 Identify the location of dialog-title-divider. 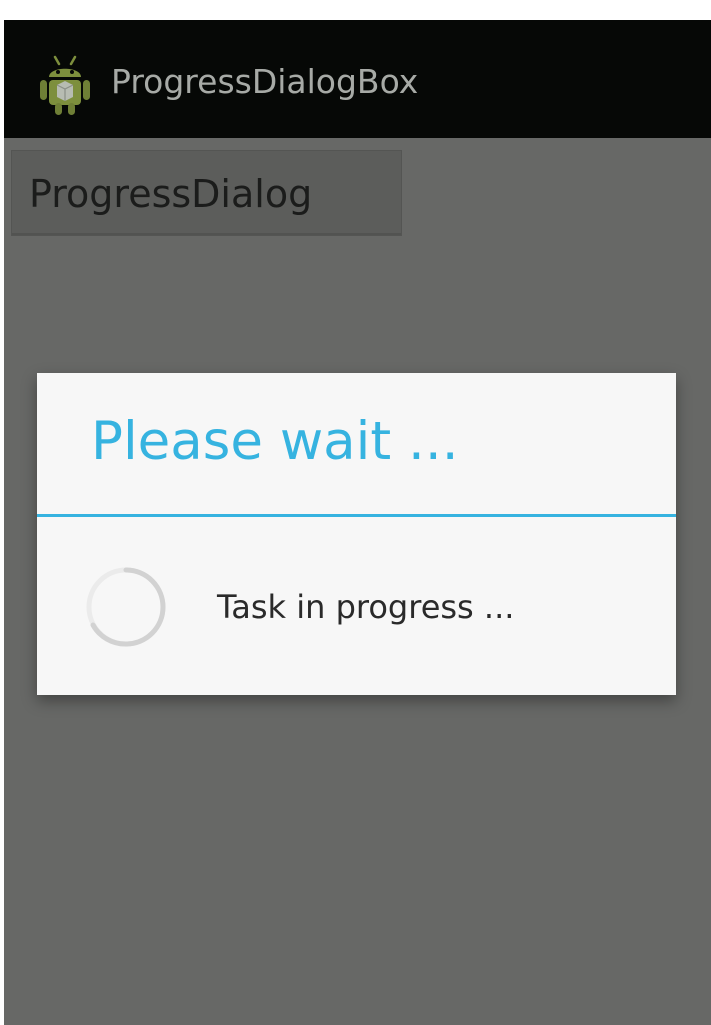
(356, 515).